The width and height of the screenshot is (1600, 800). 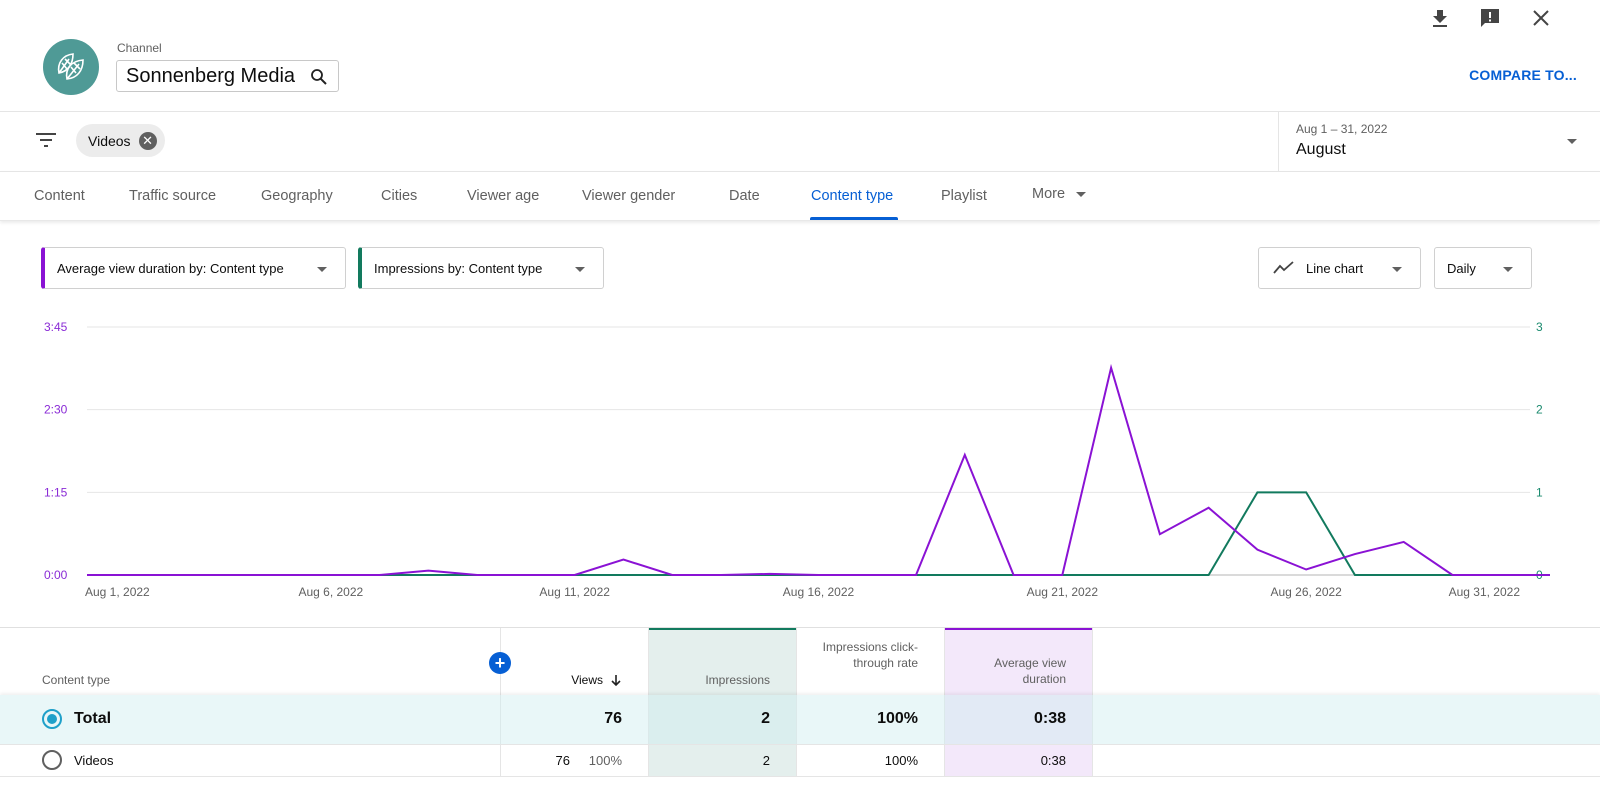 I want to click on tab-date: Date, so click(x=744, y=196).